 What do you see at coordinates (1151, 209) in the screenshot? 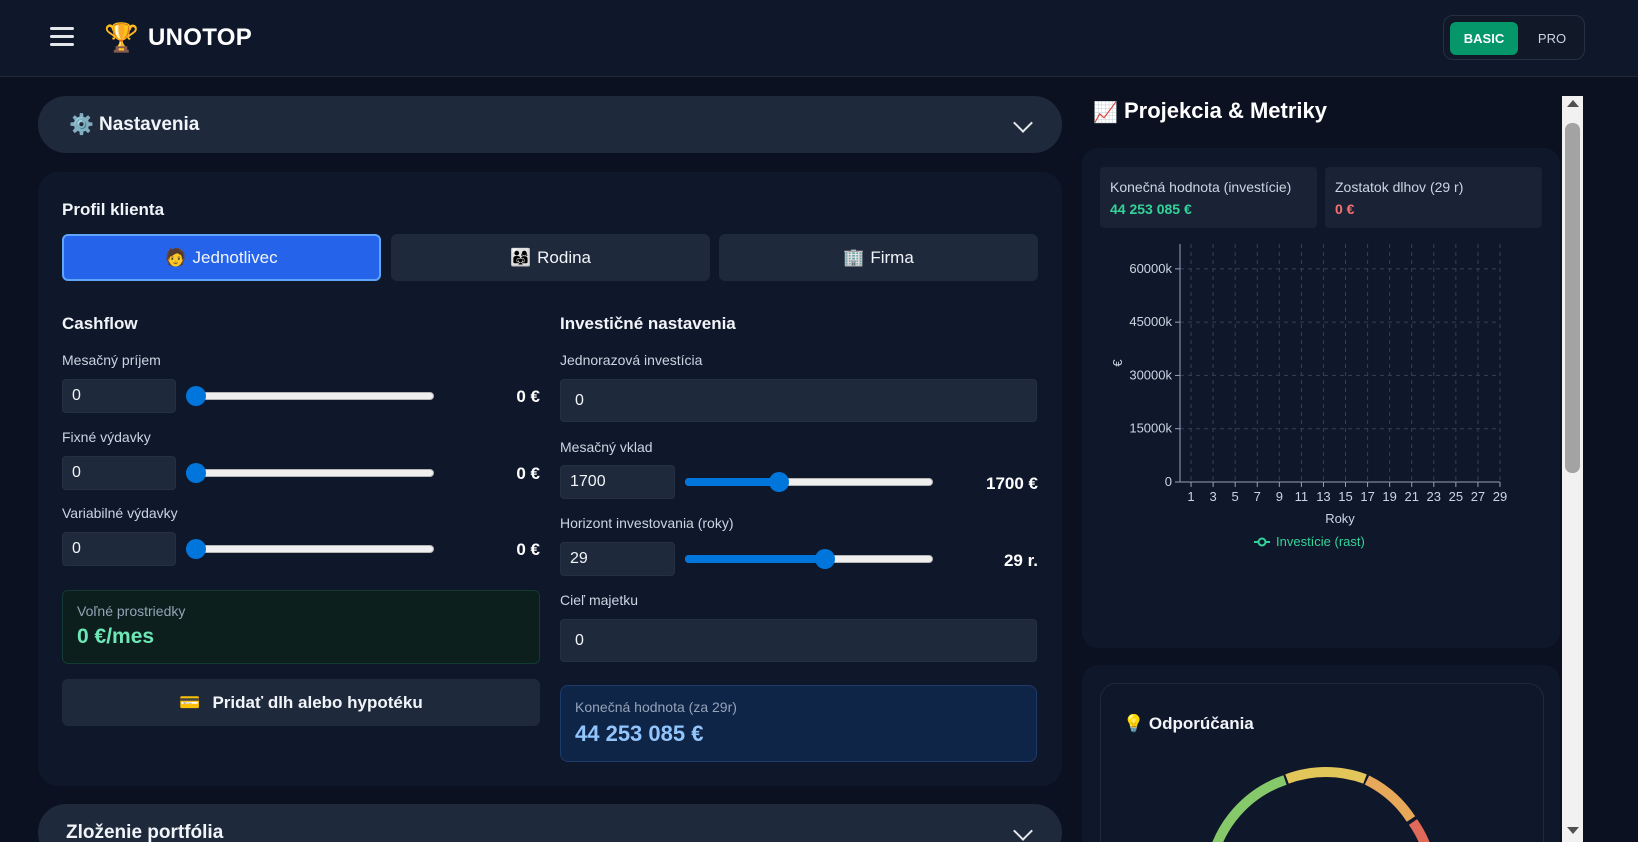
I see `metric-value: 44 253 085 €` at bounding box center [1151, 209].